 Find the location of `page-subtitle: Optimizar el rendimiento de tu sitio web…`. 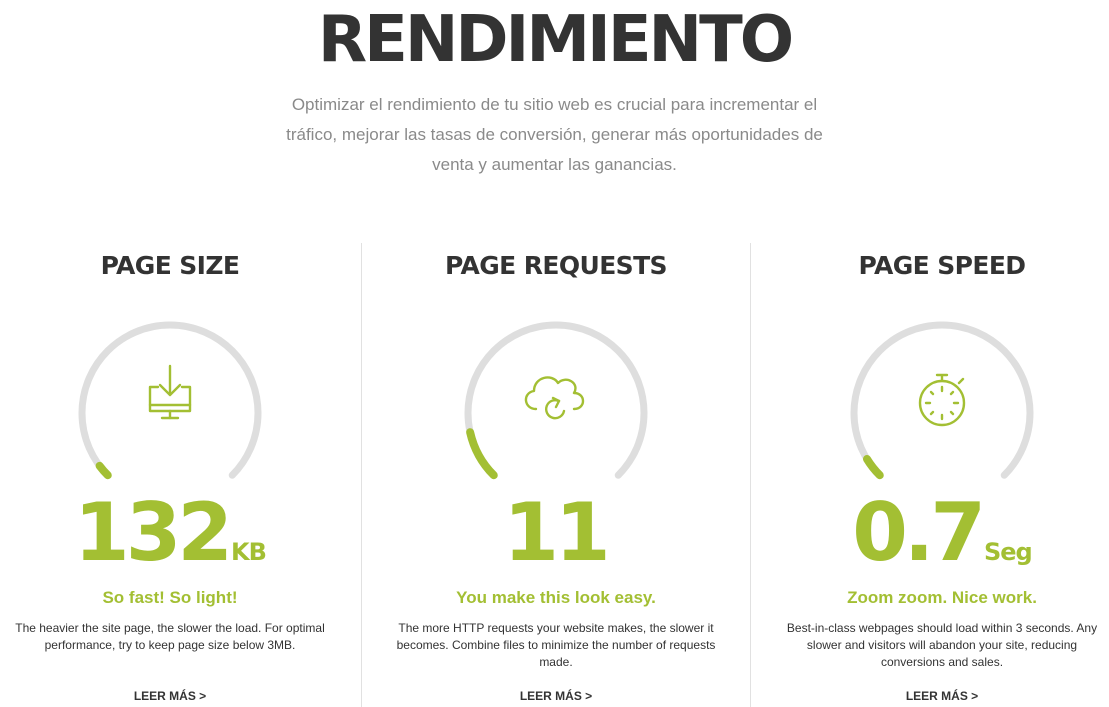

page-subtitle: Optimizar el rendimiento de tu sitio web… is located at coordinates (554, 134).